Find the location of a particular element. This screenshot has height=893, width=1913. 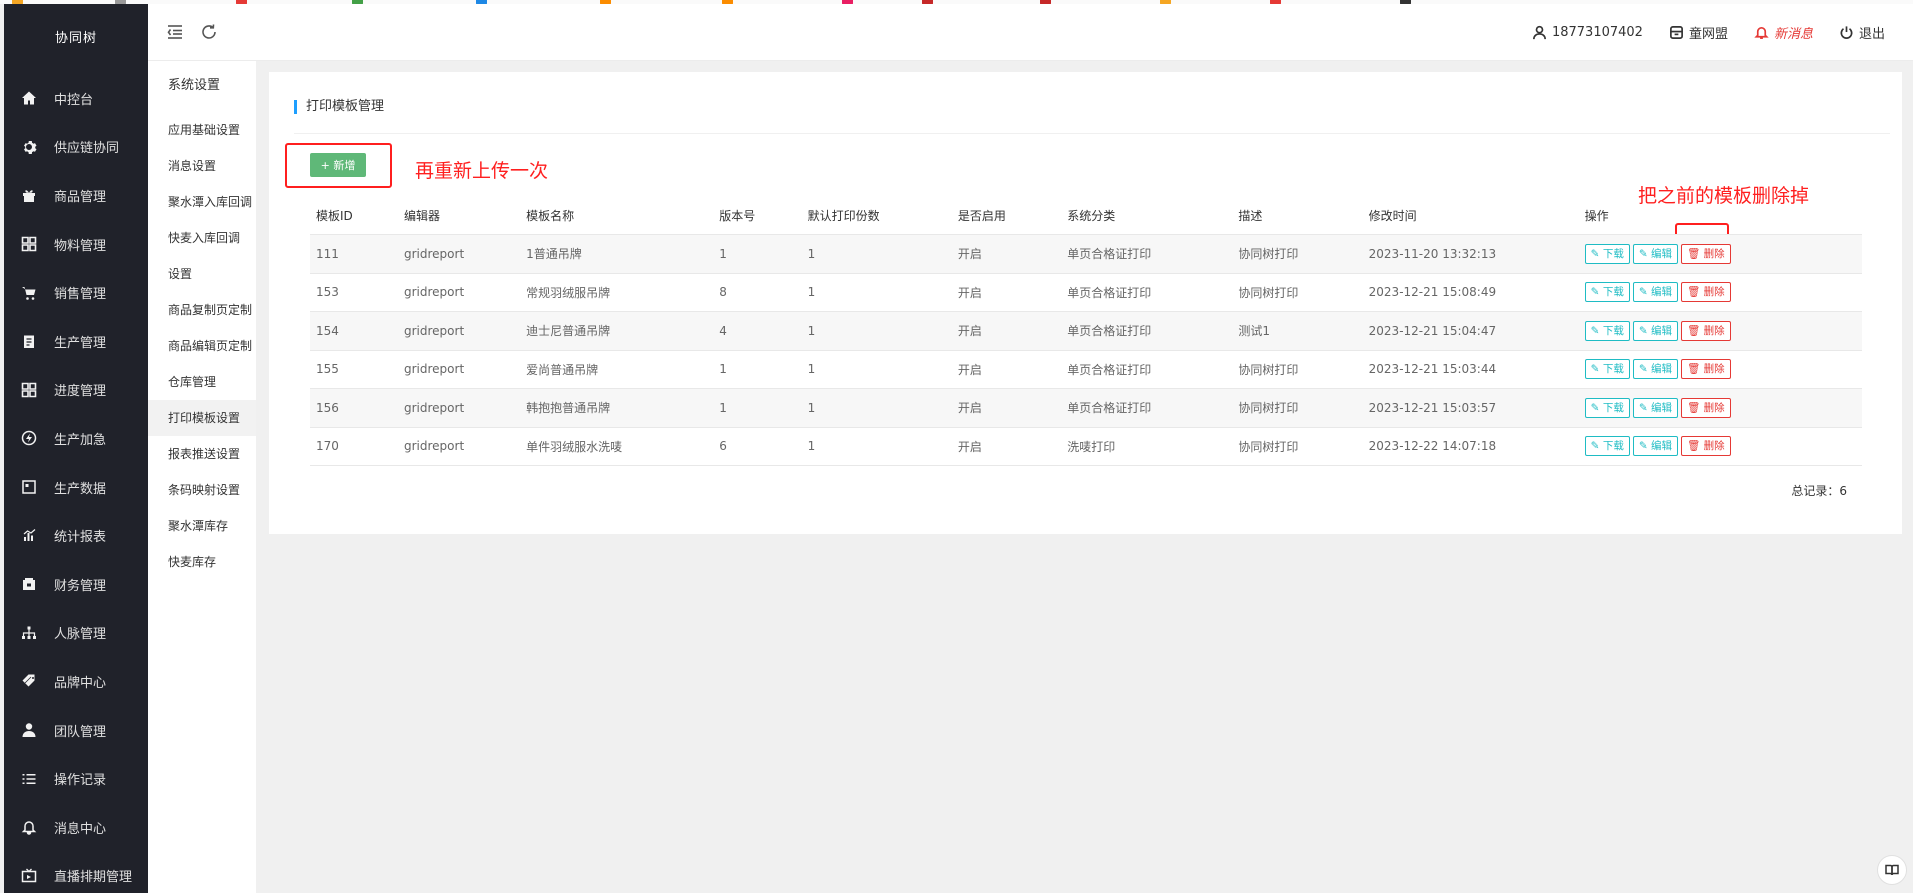

nav-item-8: 生产数据 is located at coordinates (76, 487).